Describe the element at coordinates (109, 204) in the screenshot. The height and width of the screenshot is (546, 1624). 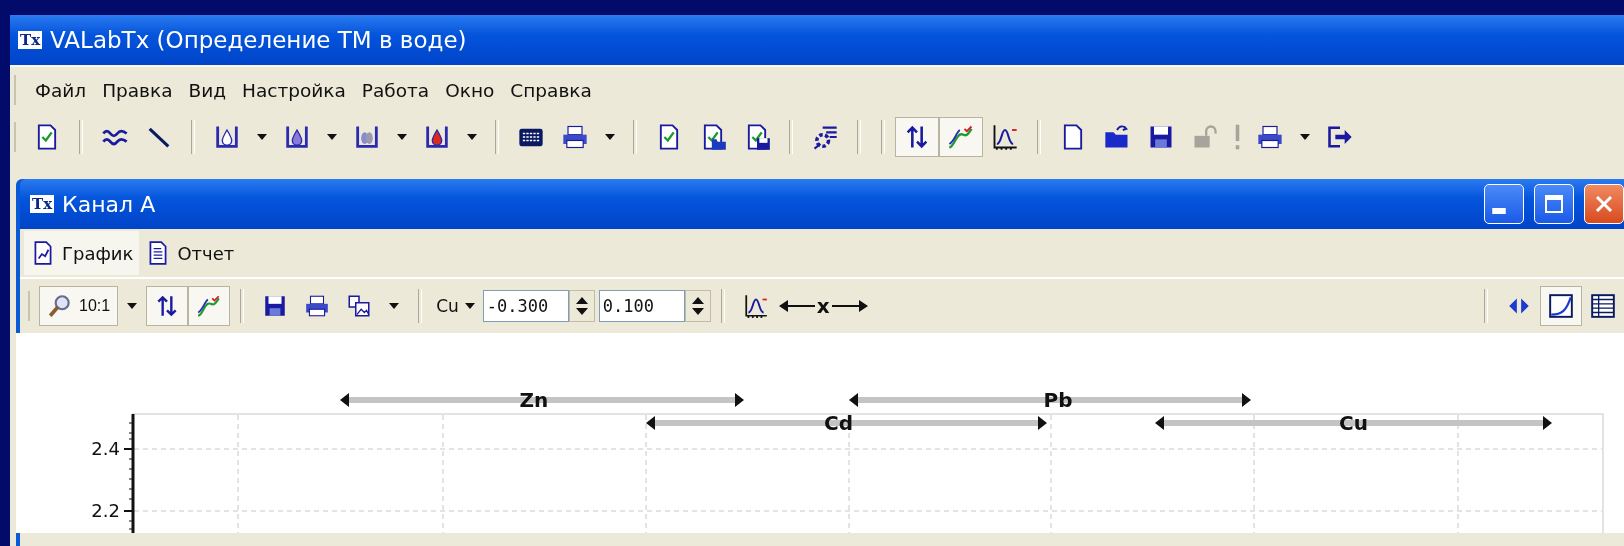
I see `document-title: Канал А` at that location.